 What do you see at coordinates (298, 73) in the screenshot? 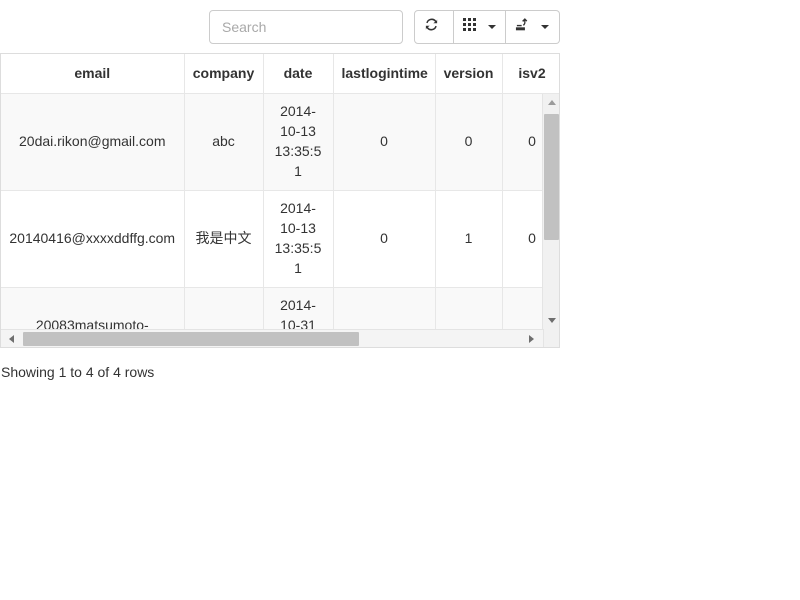
I see `column-header-date: date` at bounding box center [298, 73].